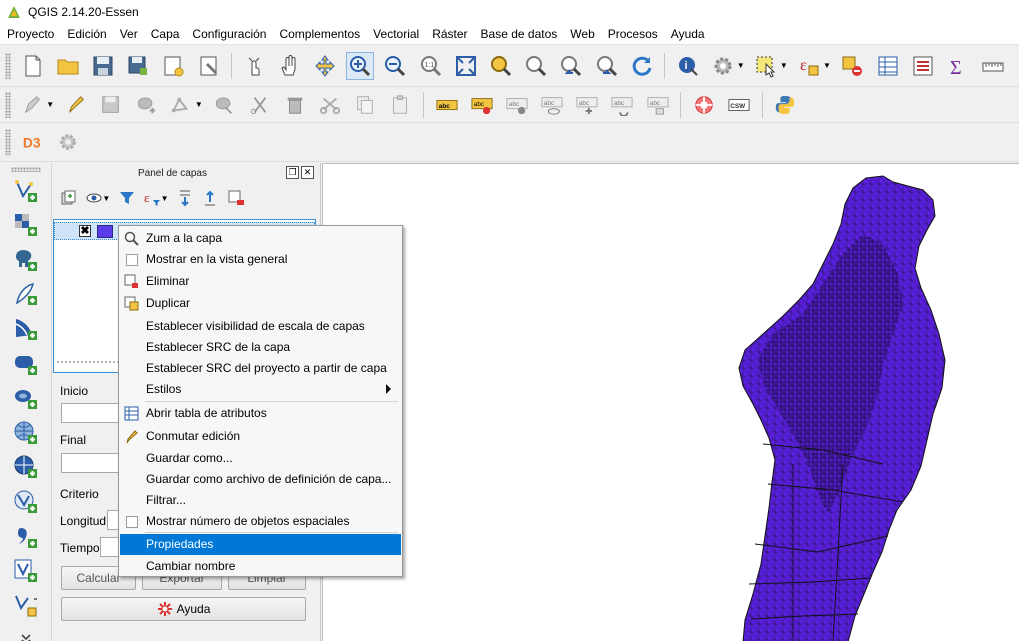 The image size is (1019, 641). I want to click on save-as-button, so click(138, 66).